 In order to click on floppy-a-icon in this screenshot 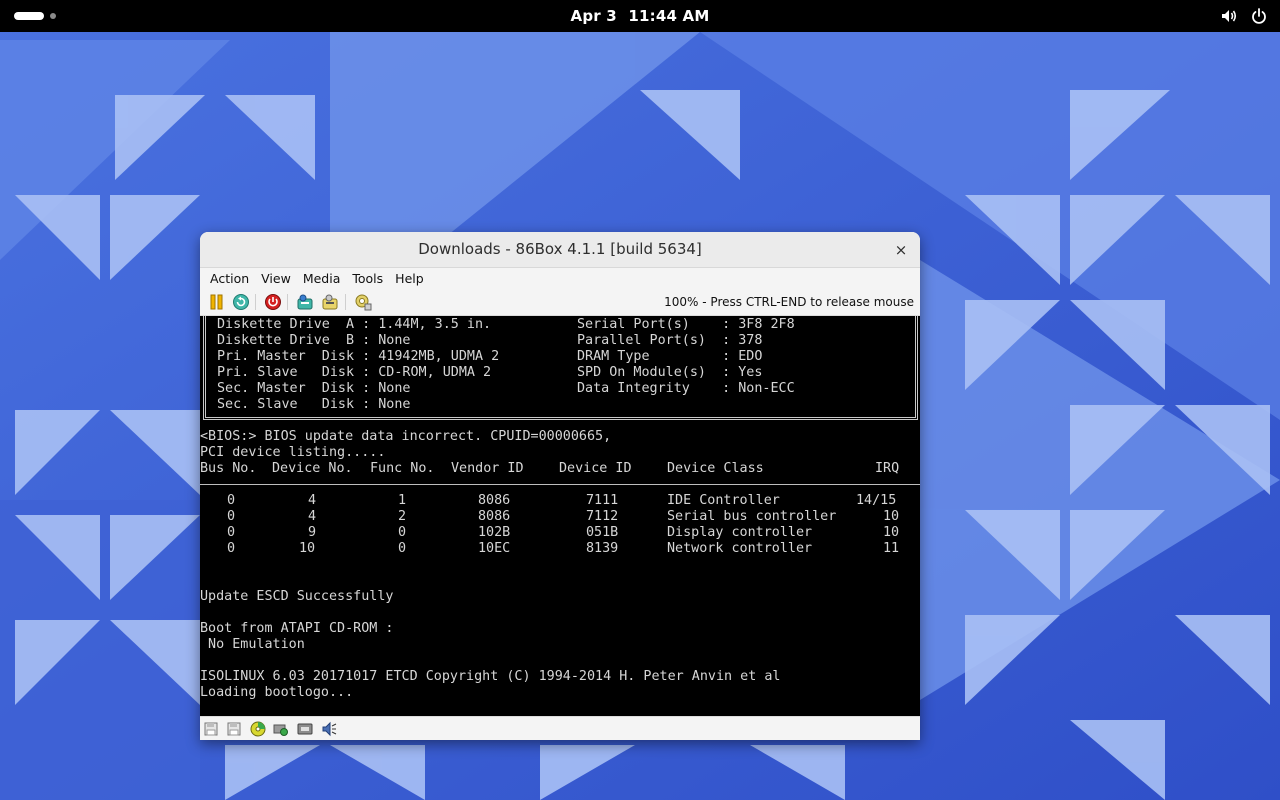, I will do `click(211, 729)`.